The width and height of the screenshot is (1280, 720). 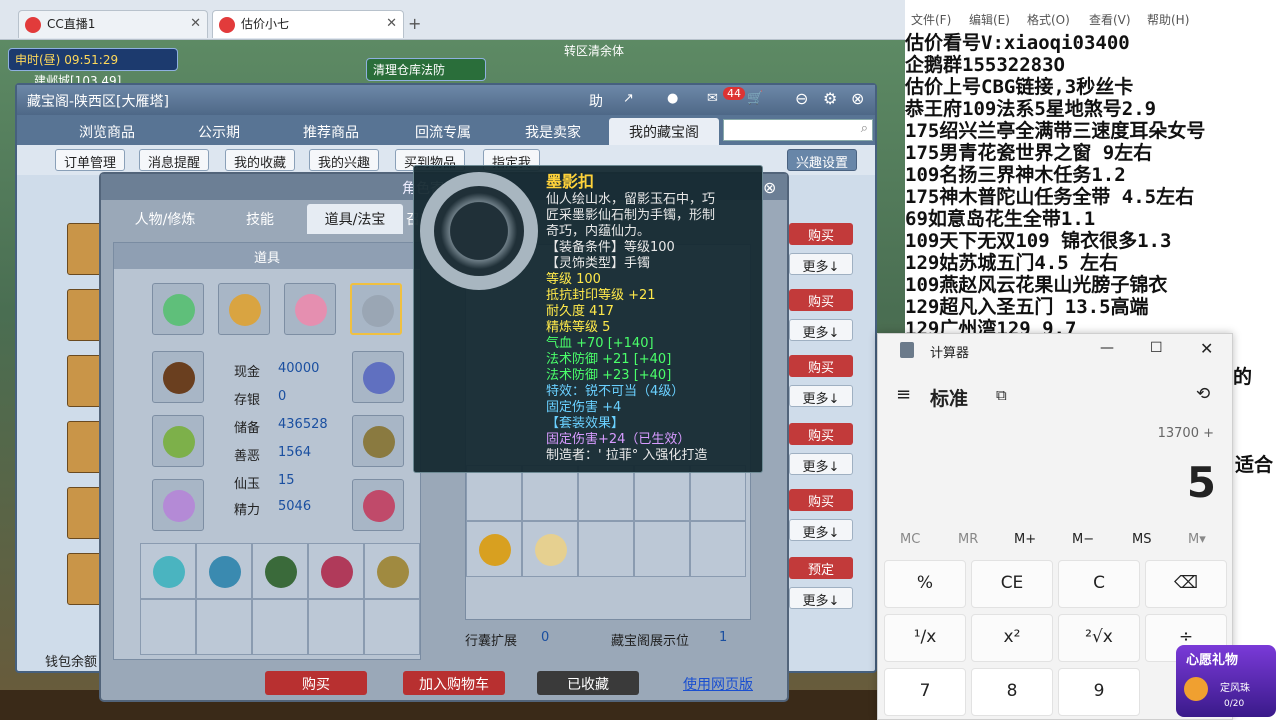 I want to click on item-slot-selected, so click(x=376, y=309).